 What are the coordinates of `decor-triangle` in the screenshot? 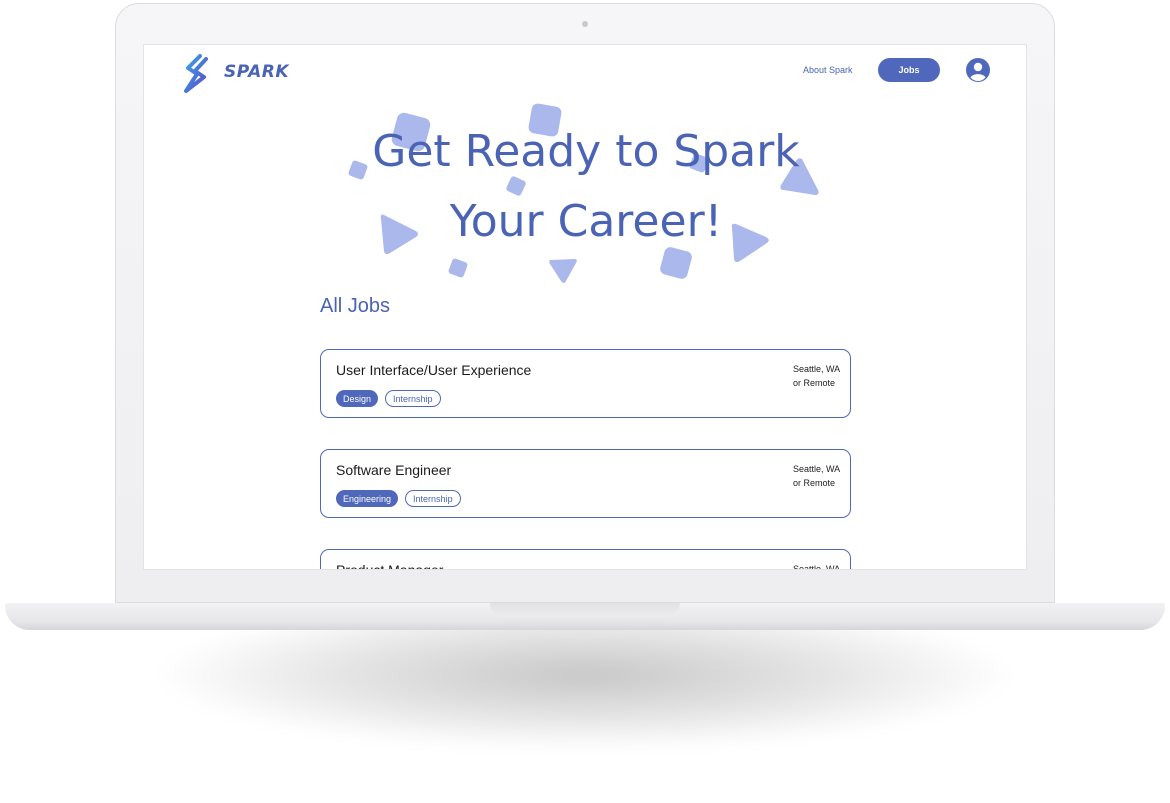 It's located at (563, 271).